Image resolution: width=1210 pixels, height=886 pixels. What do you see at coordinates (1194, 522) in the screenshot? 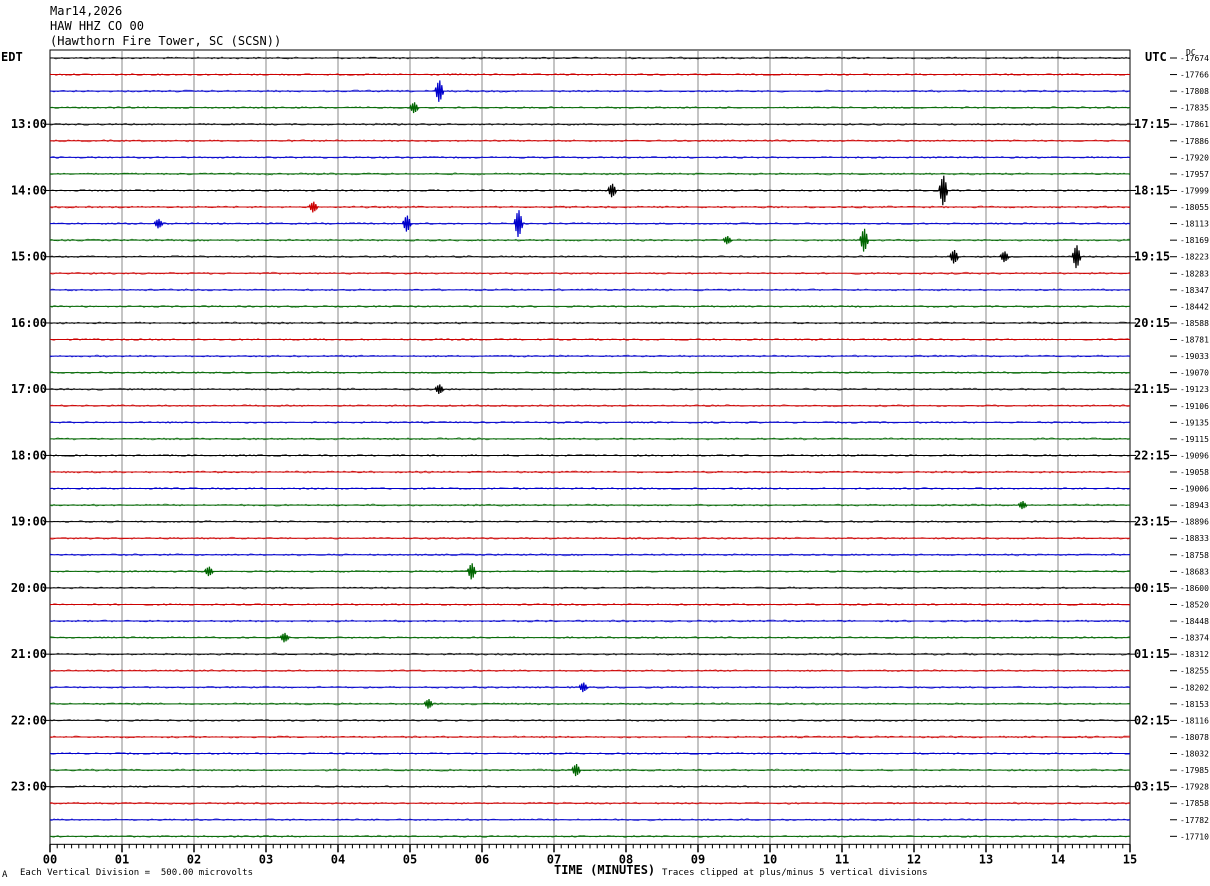
I see `dc-offset-label: -18896` at bounding box center [1194, 522].